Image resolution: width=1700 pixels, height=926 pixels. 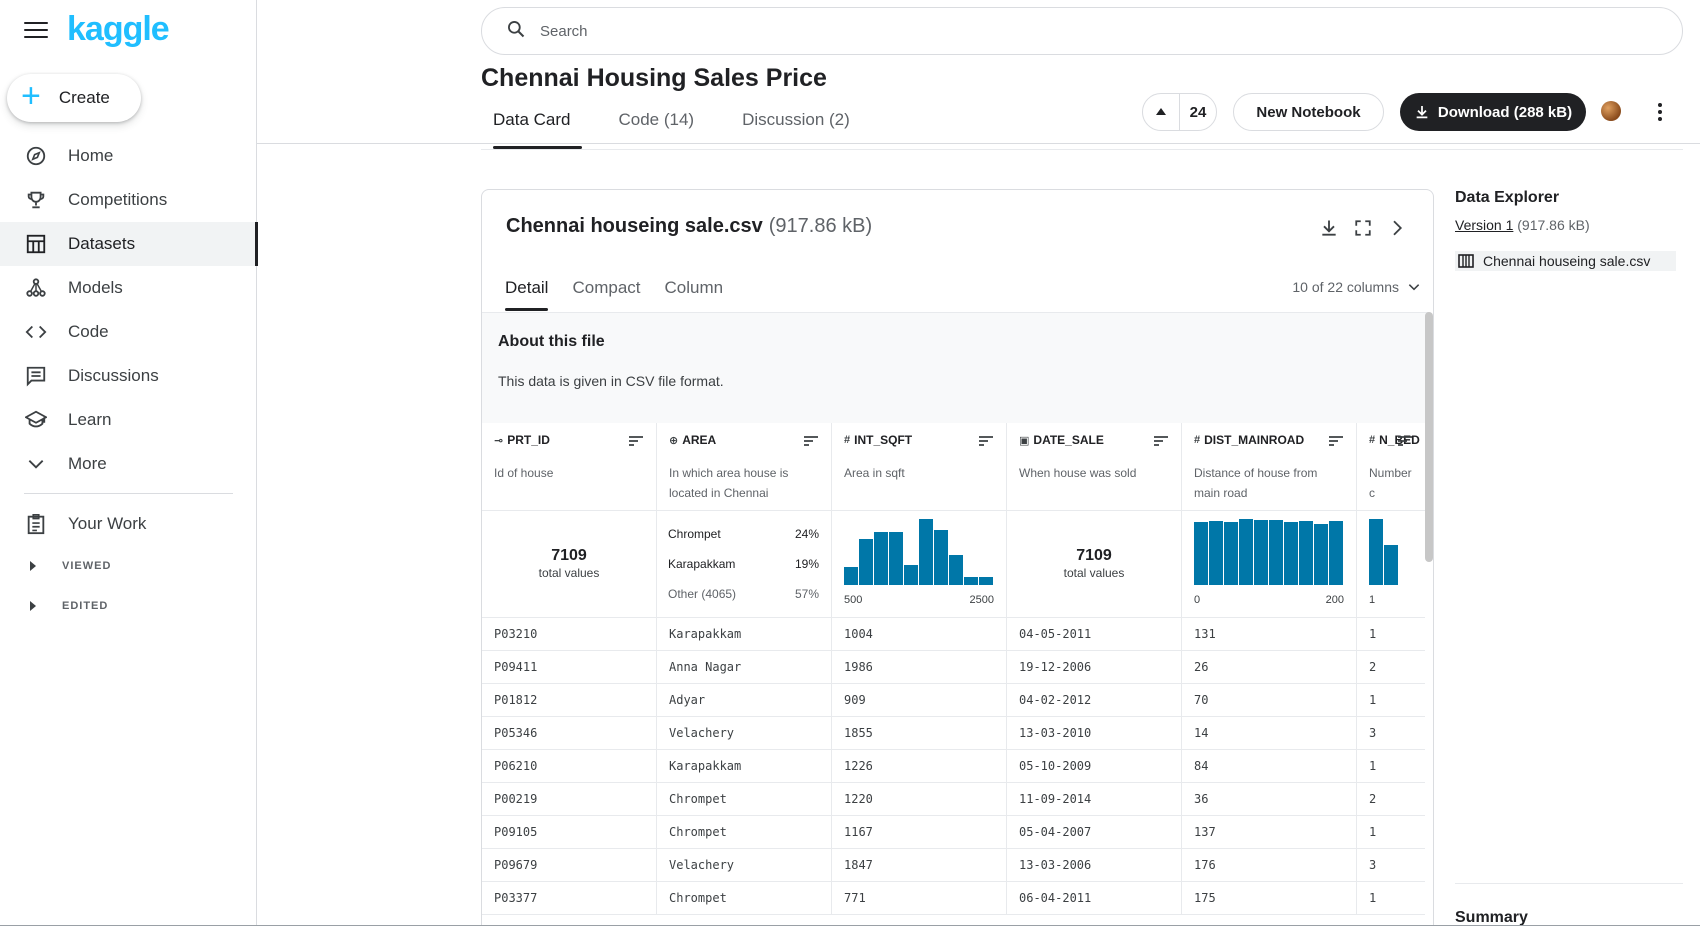 I want to click on table-cell: Velachery, so click(x=744, y=865).